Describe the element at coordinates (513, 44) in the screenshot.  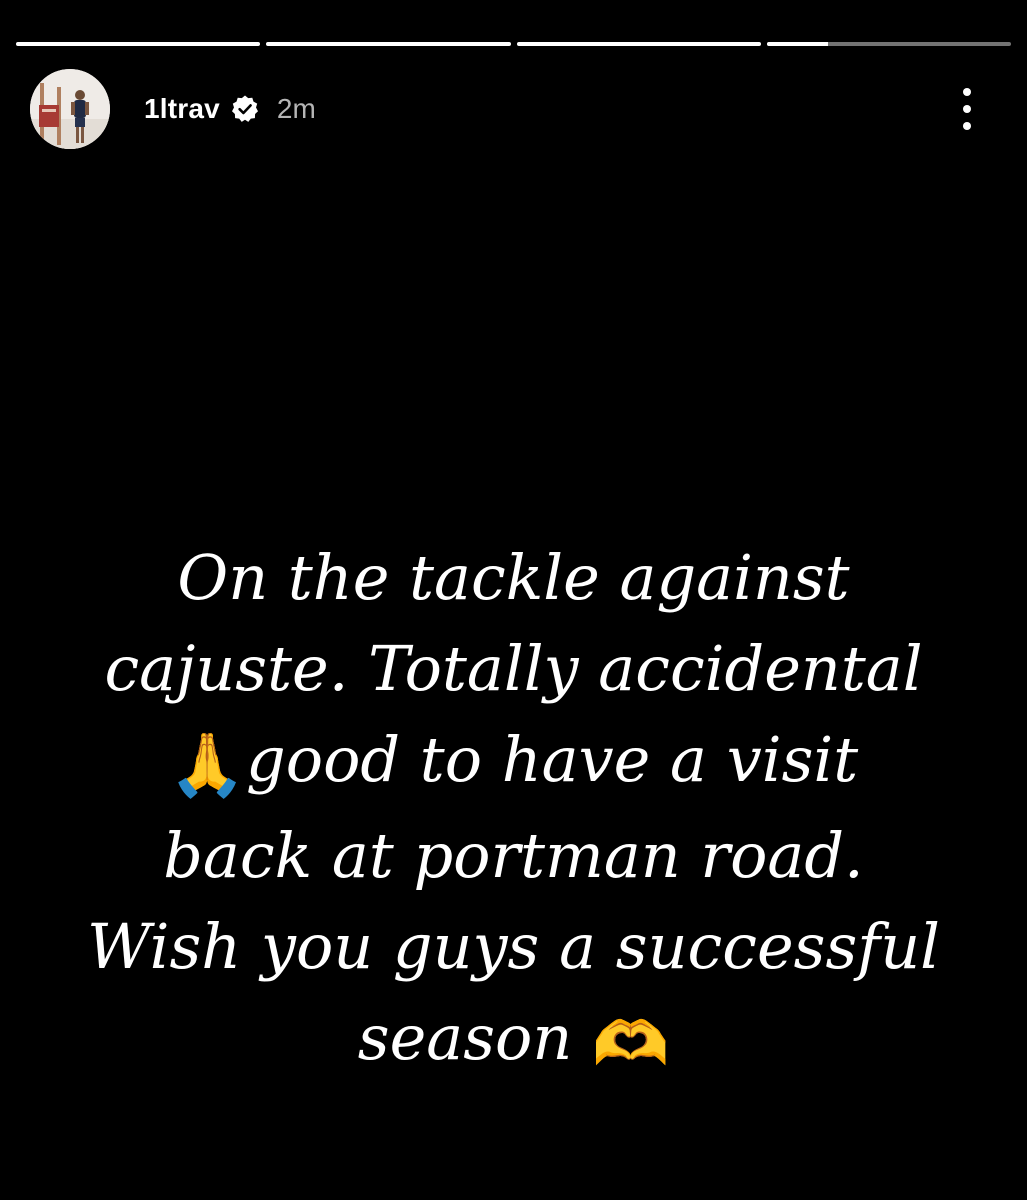
I see `story-progress-bar` at that location.